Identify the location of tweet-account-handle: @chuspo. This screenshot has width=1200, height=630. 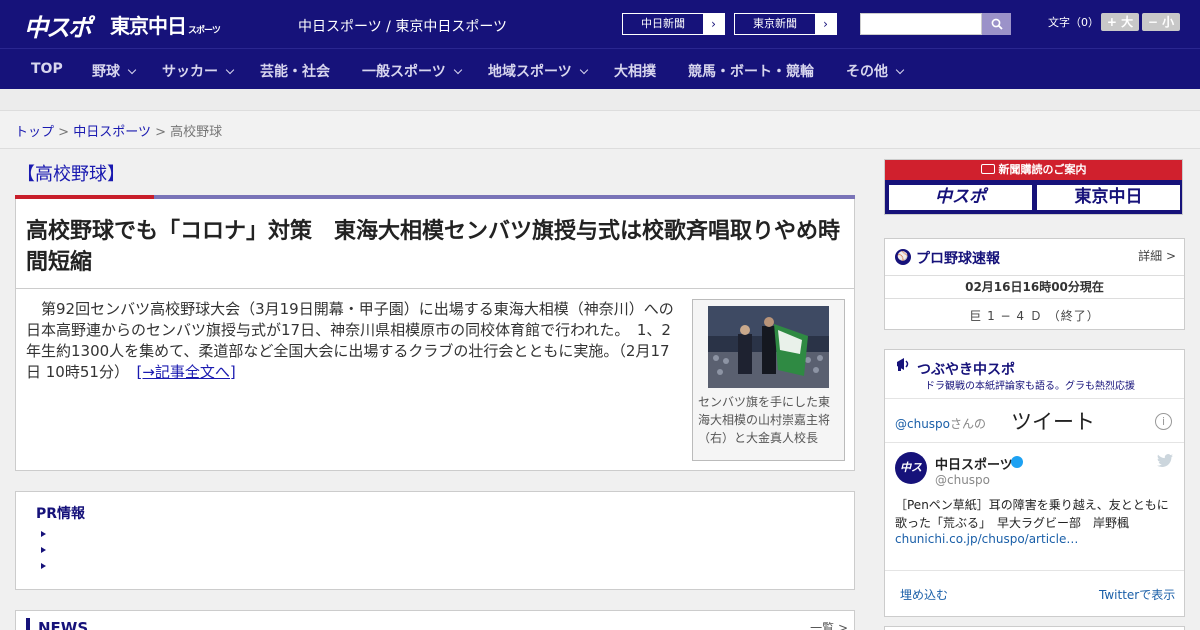
(962, 480).